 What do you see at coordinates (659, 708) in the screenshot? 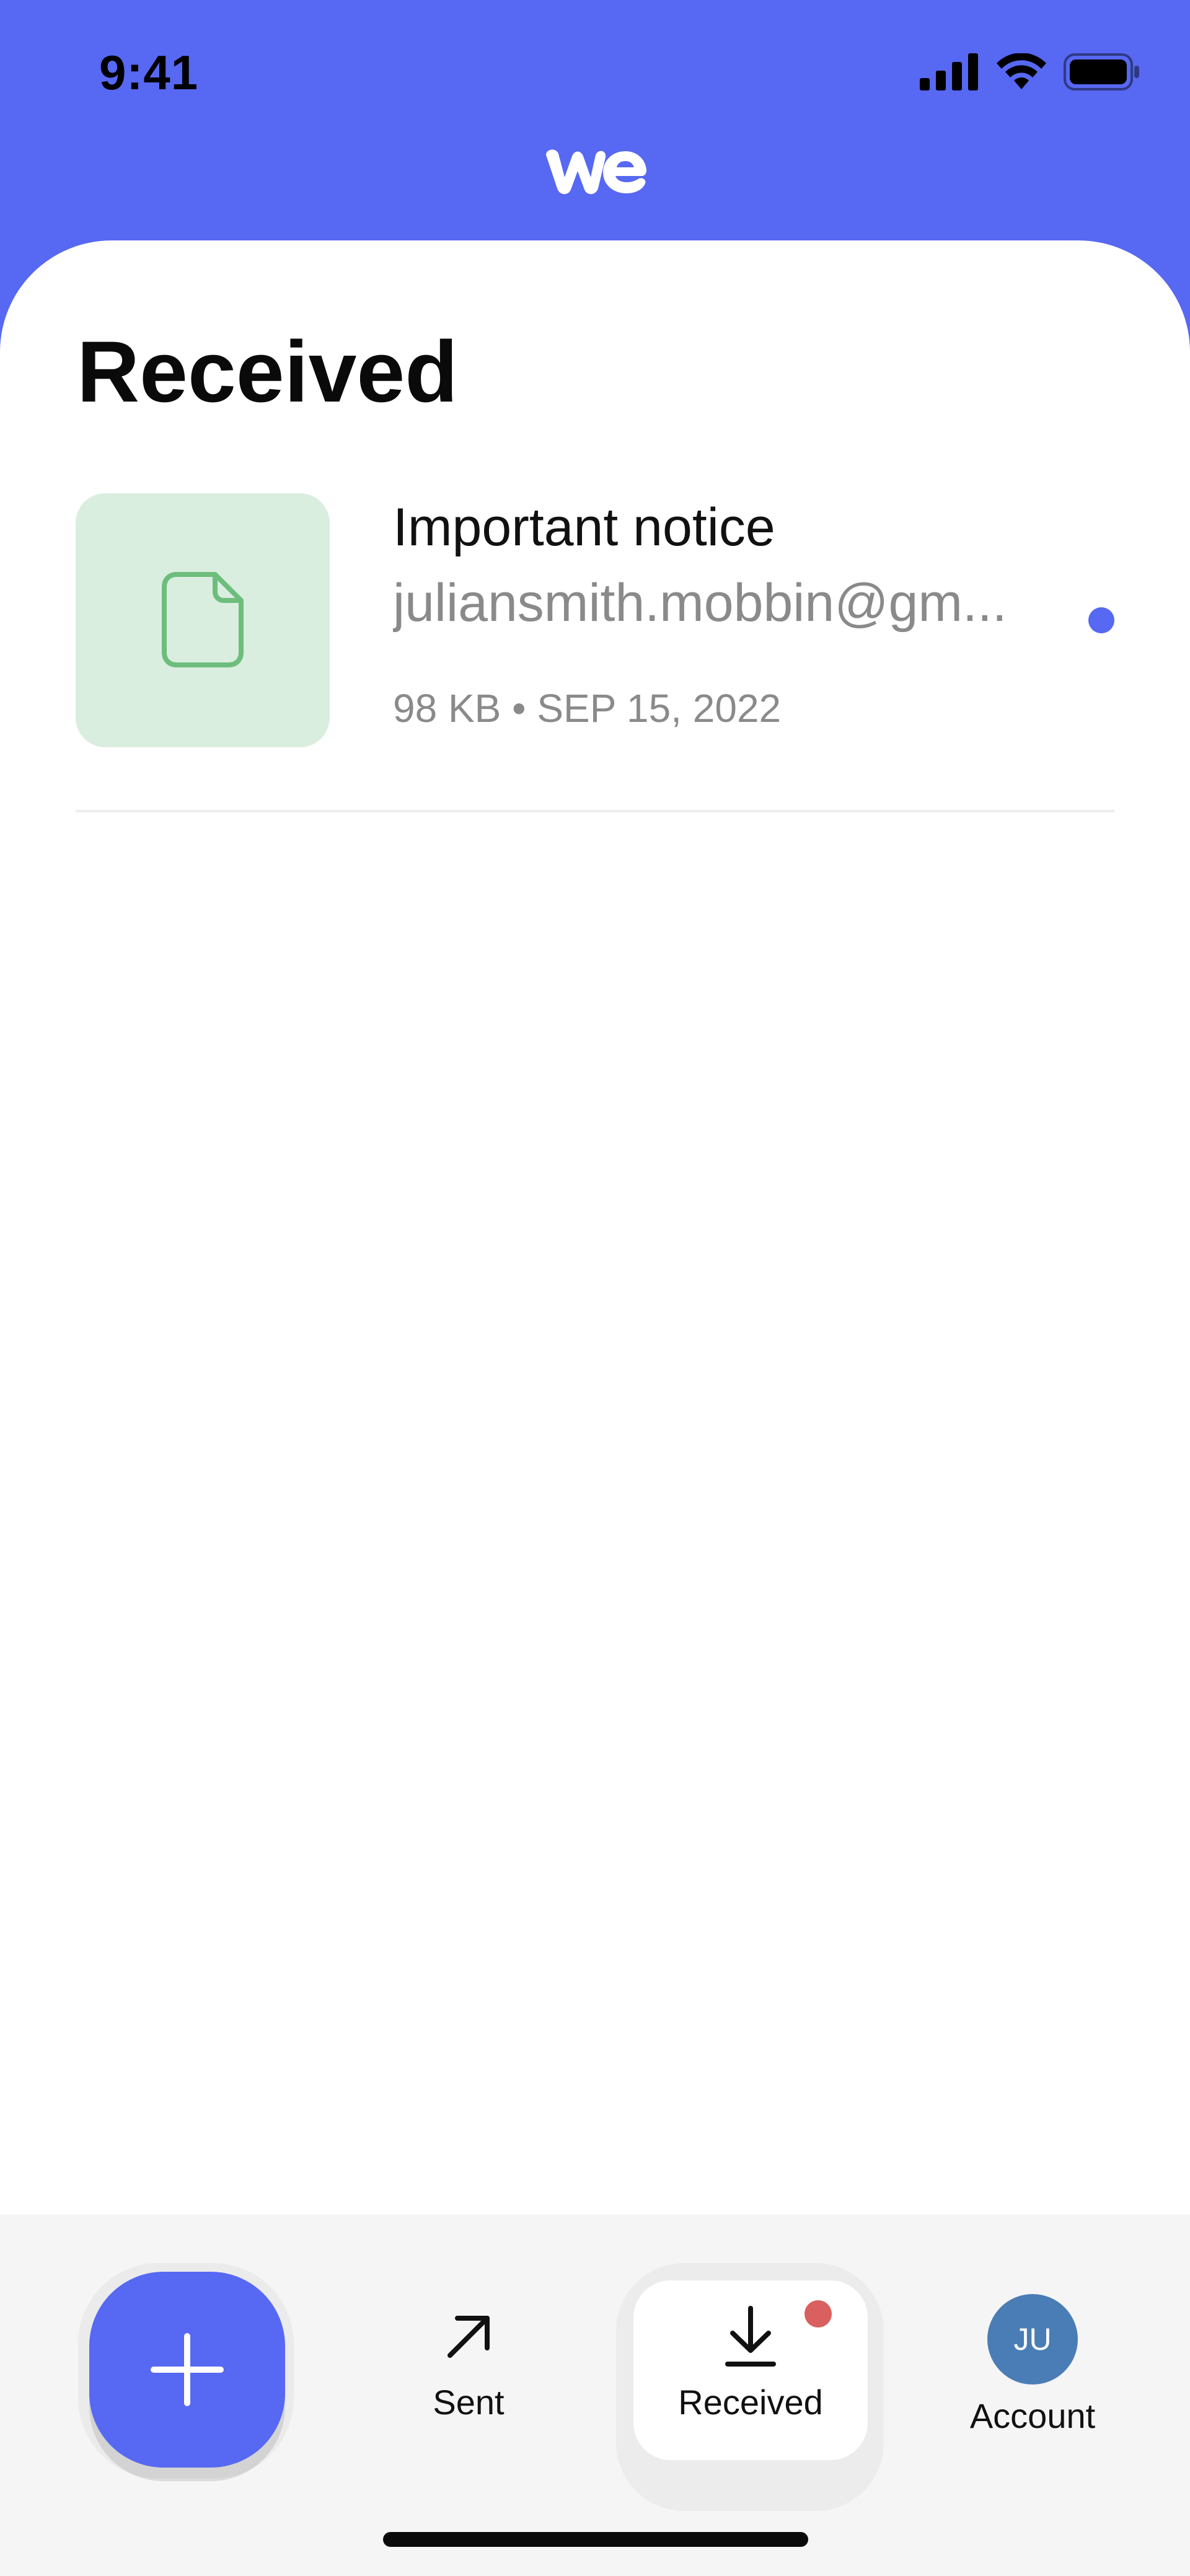
I see `transfer-date: SEP 15, 2022` at bounding box center [659, 708].